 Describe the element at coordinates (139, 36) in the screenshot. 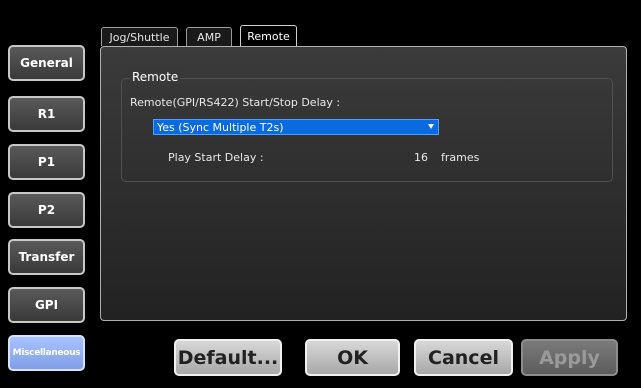

I see `tab-jog-shuttle: Jog/Shuttle` at that location.